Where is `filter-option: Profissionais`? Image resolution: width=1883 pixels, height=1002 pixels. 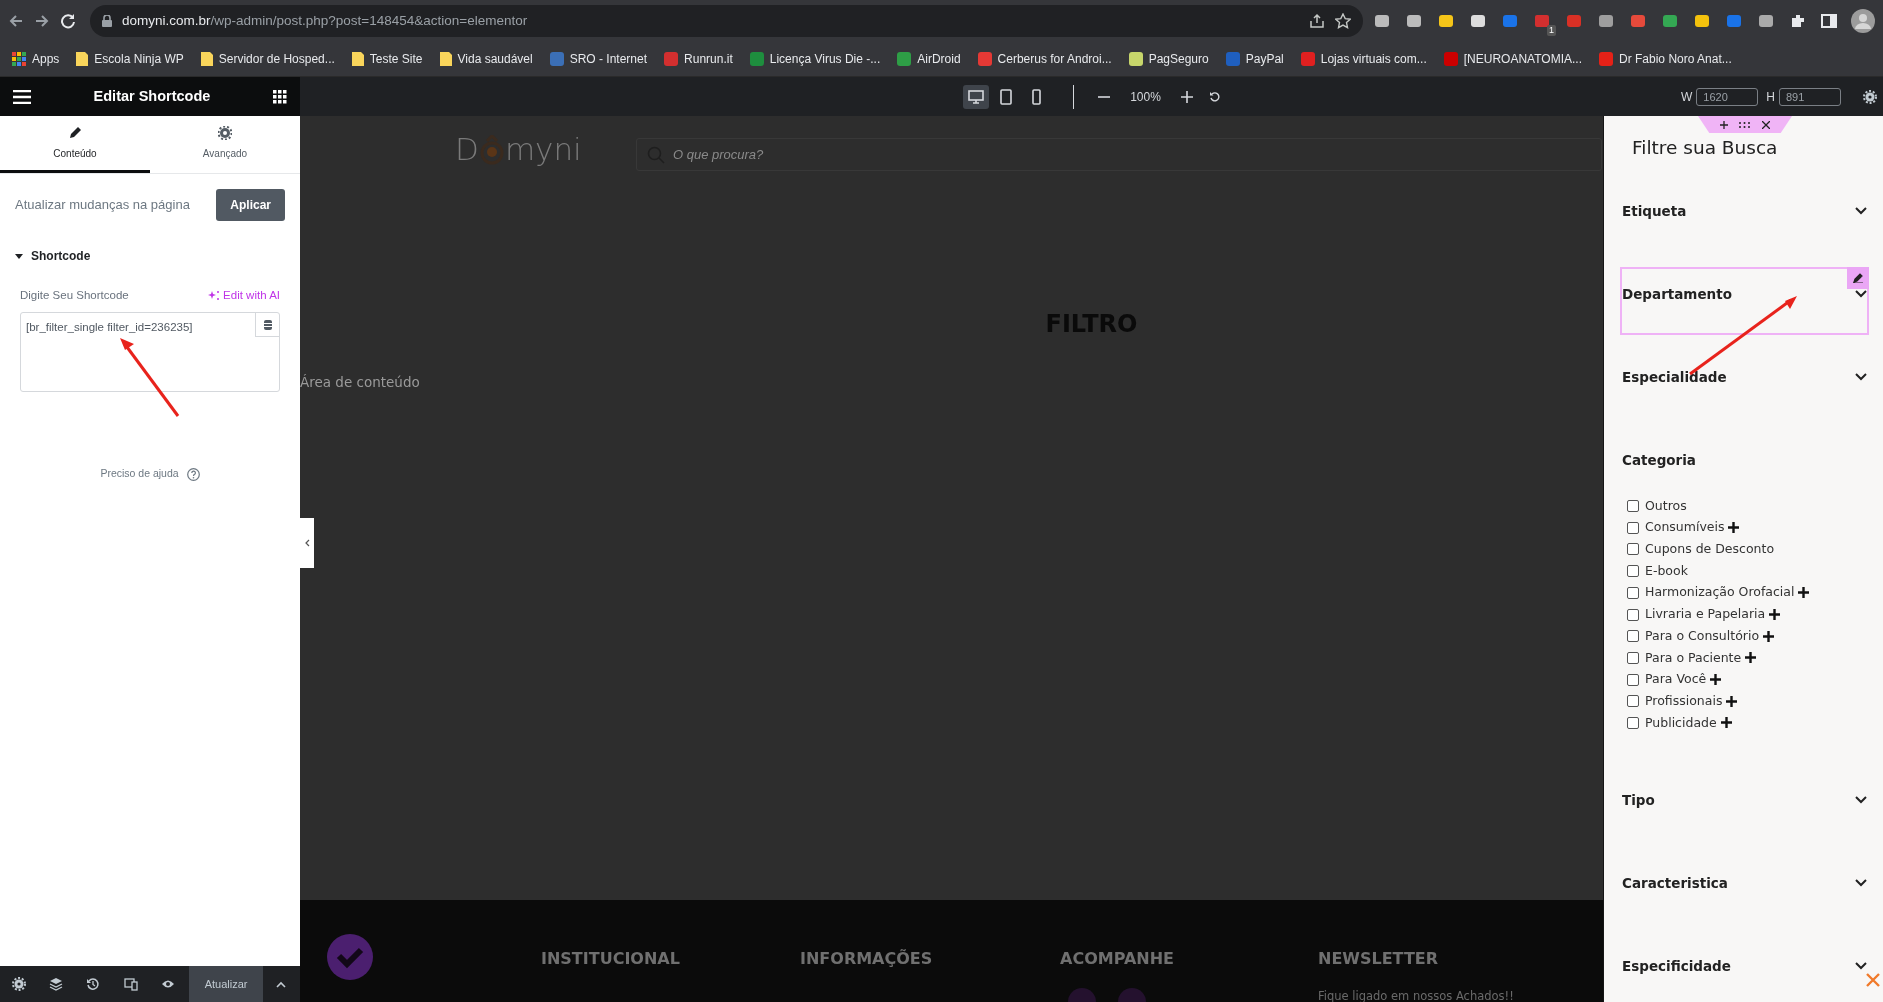
filter-option: Profissionais is located at coordinates (1744, 701).